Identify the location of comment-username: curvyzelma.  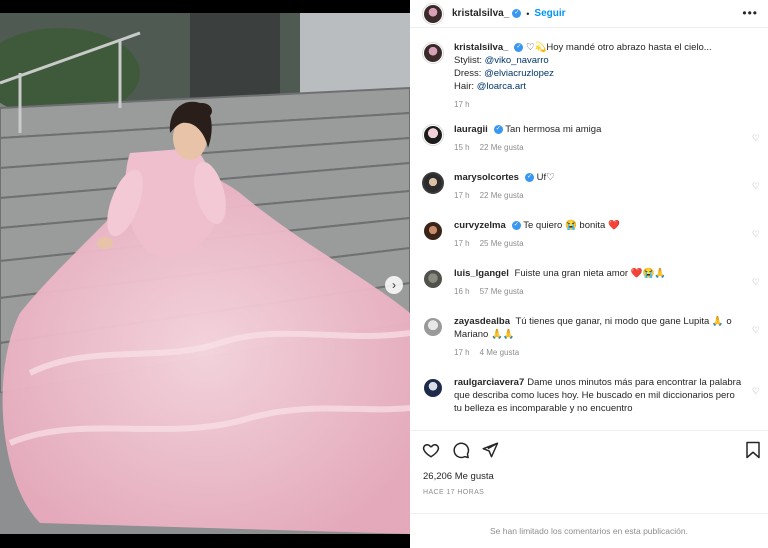
(480, 225).